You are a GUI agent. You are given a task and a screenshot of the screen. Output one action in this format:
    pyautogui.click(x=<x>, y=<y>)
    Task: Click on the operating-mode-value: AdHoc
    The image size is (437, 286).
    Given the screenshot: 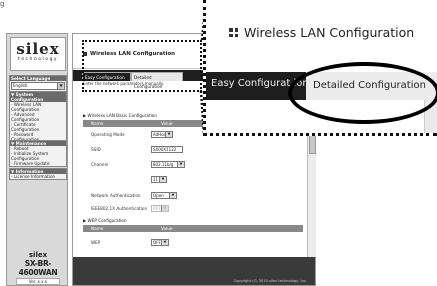 What is the action you would take?
    pyautogui.click(x=159, y=134)
    